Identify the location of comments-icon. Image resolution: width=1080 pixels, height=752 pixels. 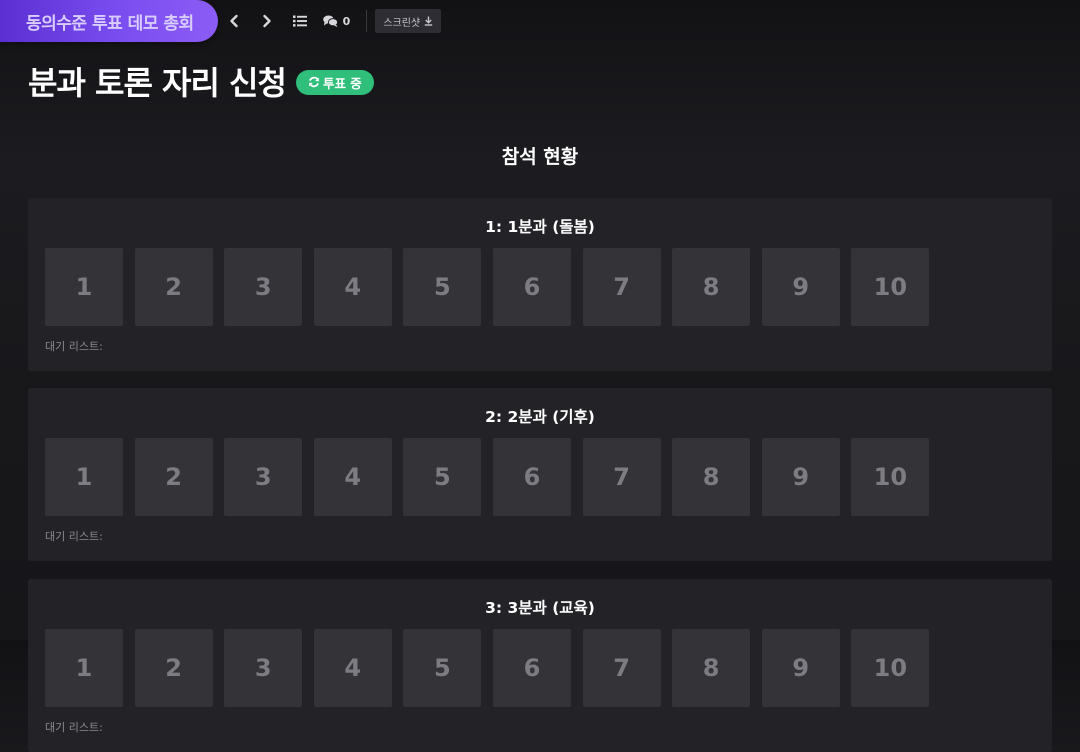
(330, 21).